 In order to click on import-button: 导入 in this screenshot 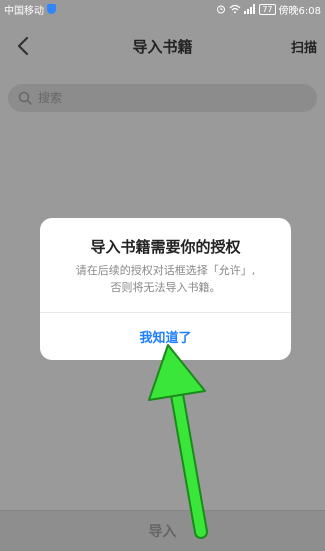, I will do `click(163, 531)`.